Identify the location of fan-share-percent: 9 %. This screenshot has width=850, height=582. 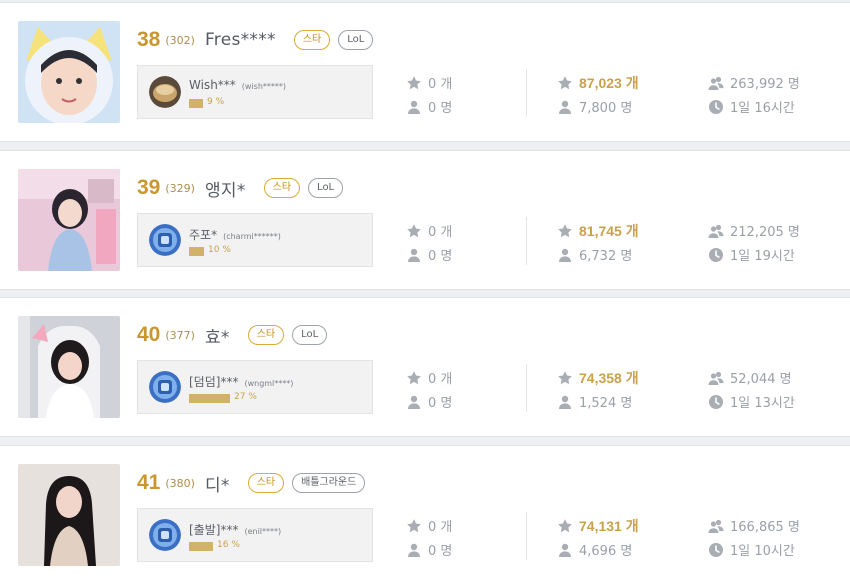
(216, 102).